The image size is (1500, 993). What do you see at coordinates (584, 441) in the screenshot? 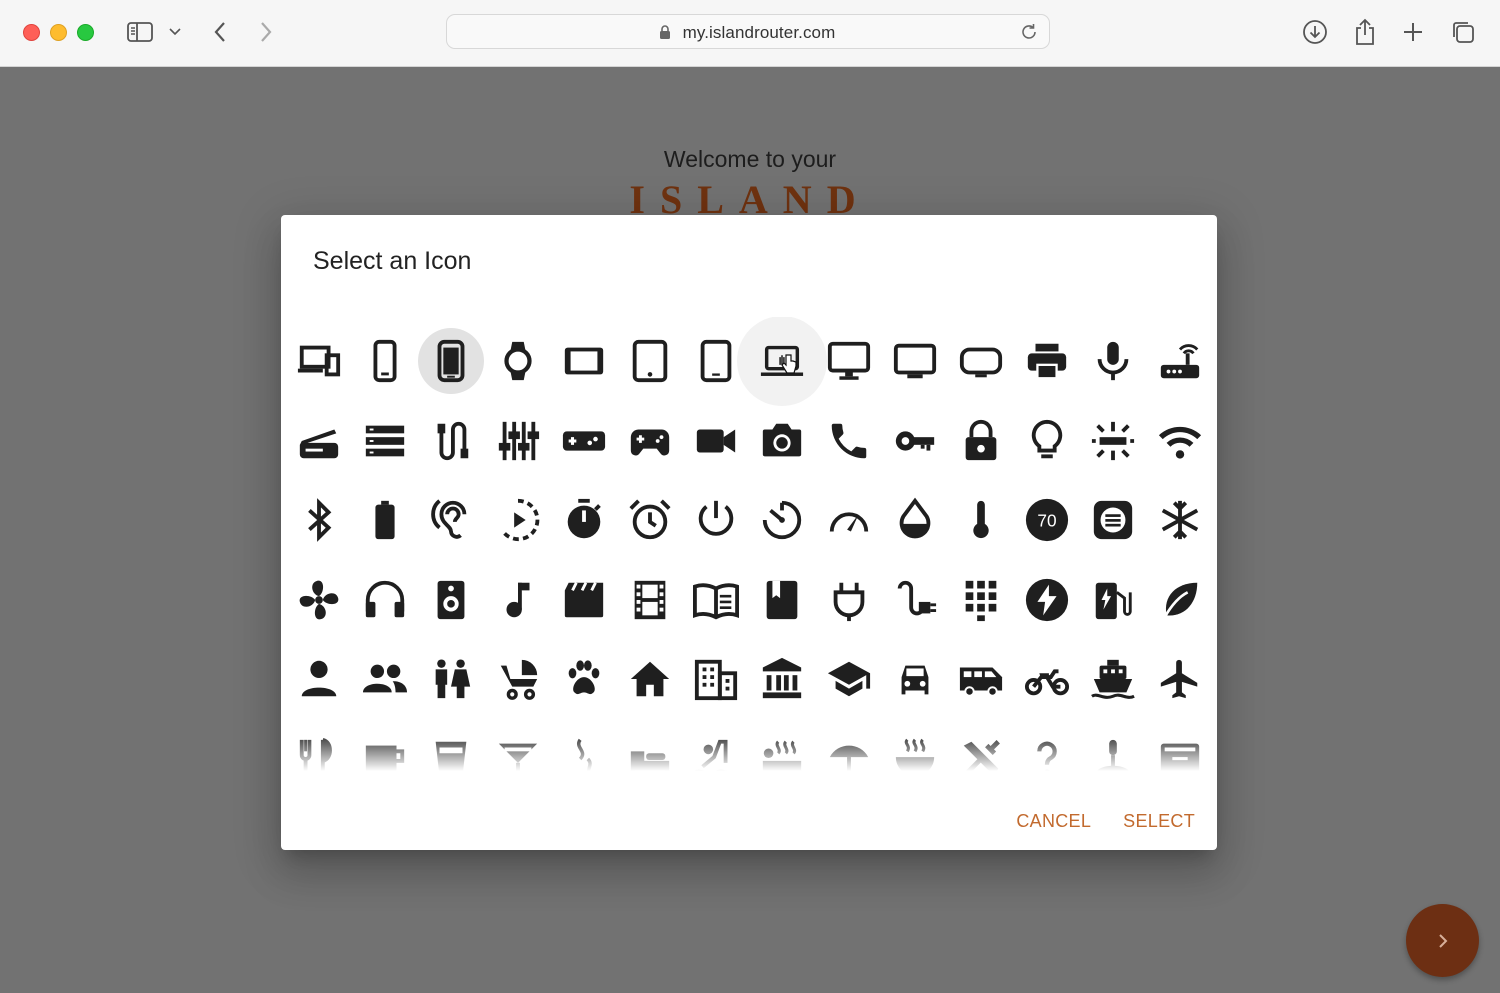
I see `gamepad-icon` at bounding box center [584, 441].